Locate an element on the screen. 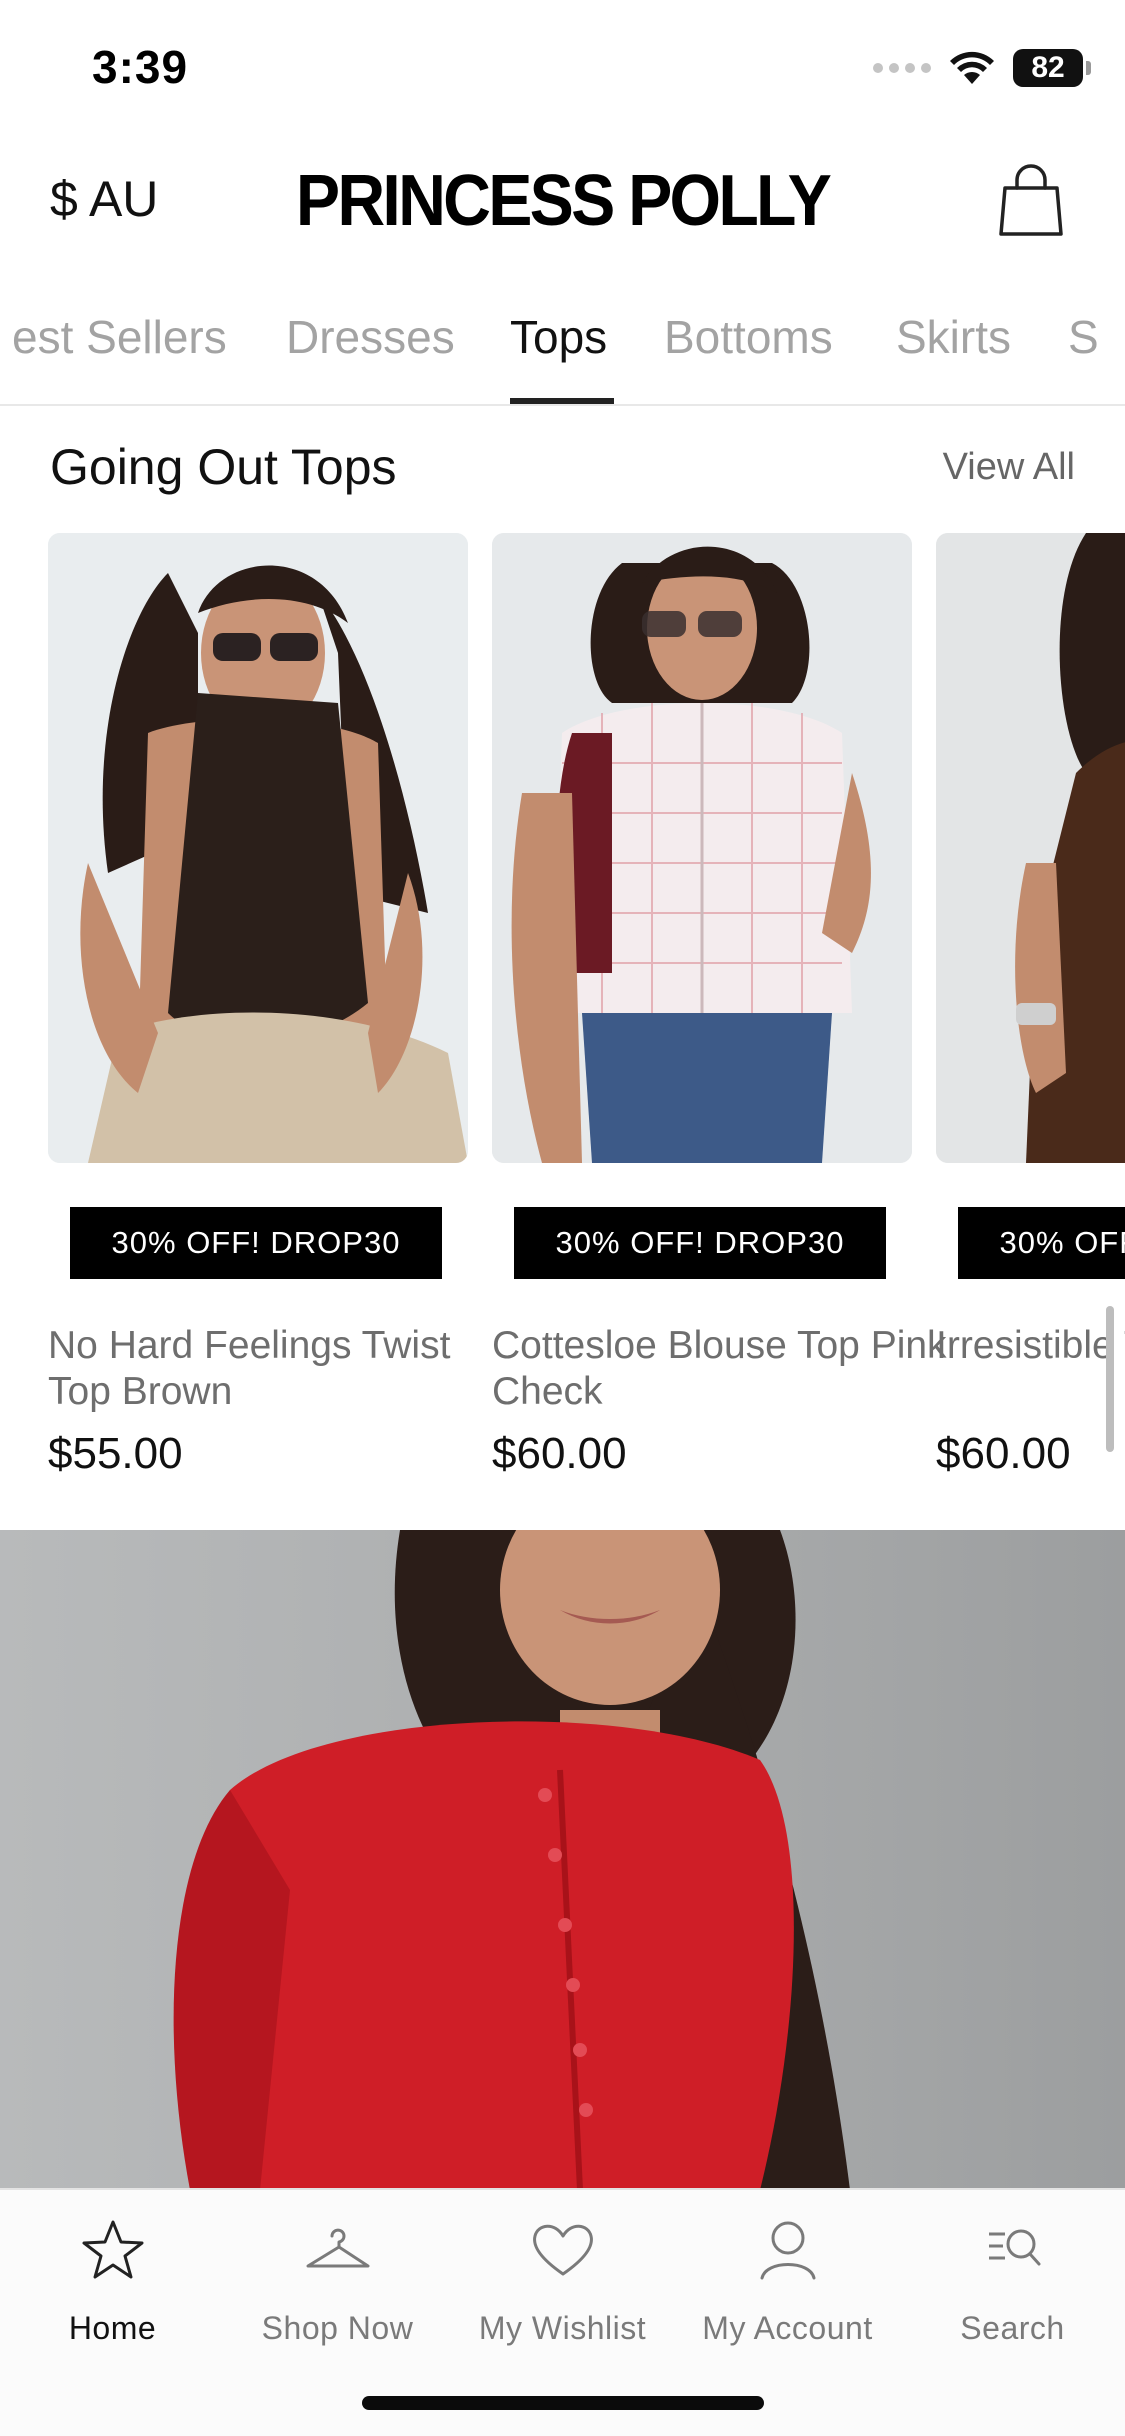 Image resolution: width=1125 pixels, height=2436 pixels. nav-home: Home is located at coordinates (112, 2280).